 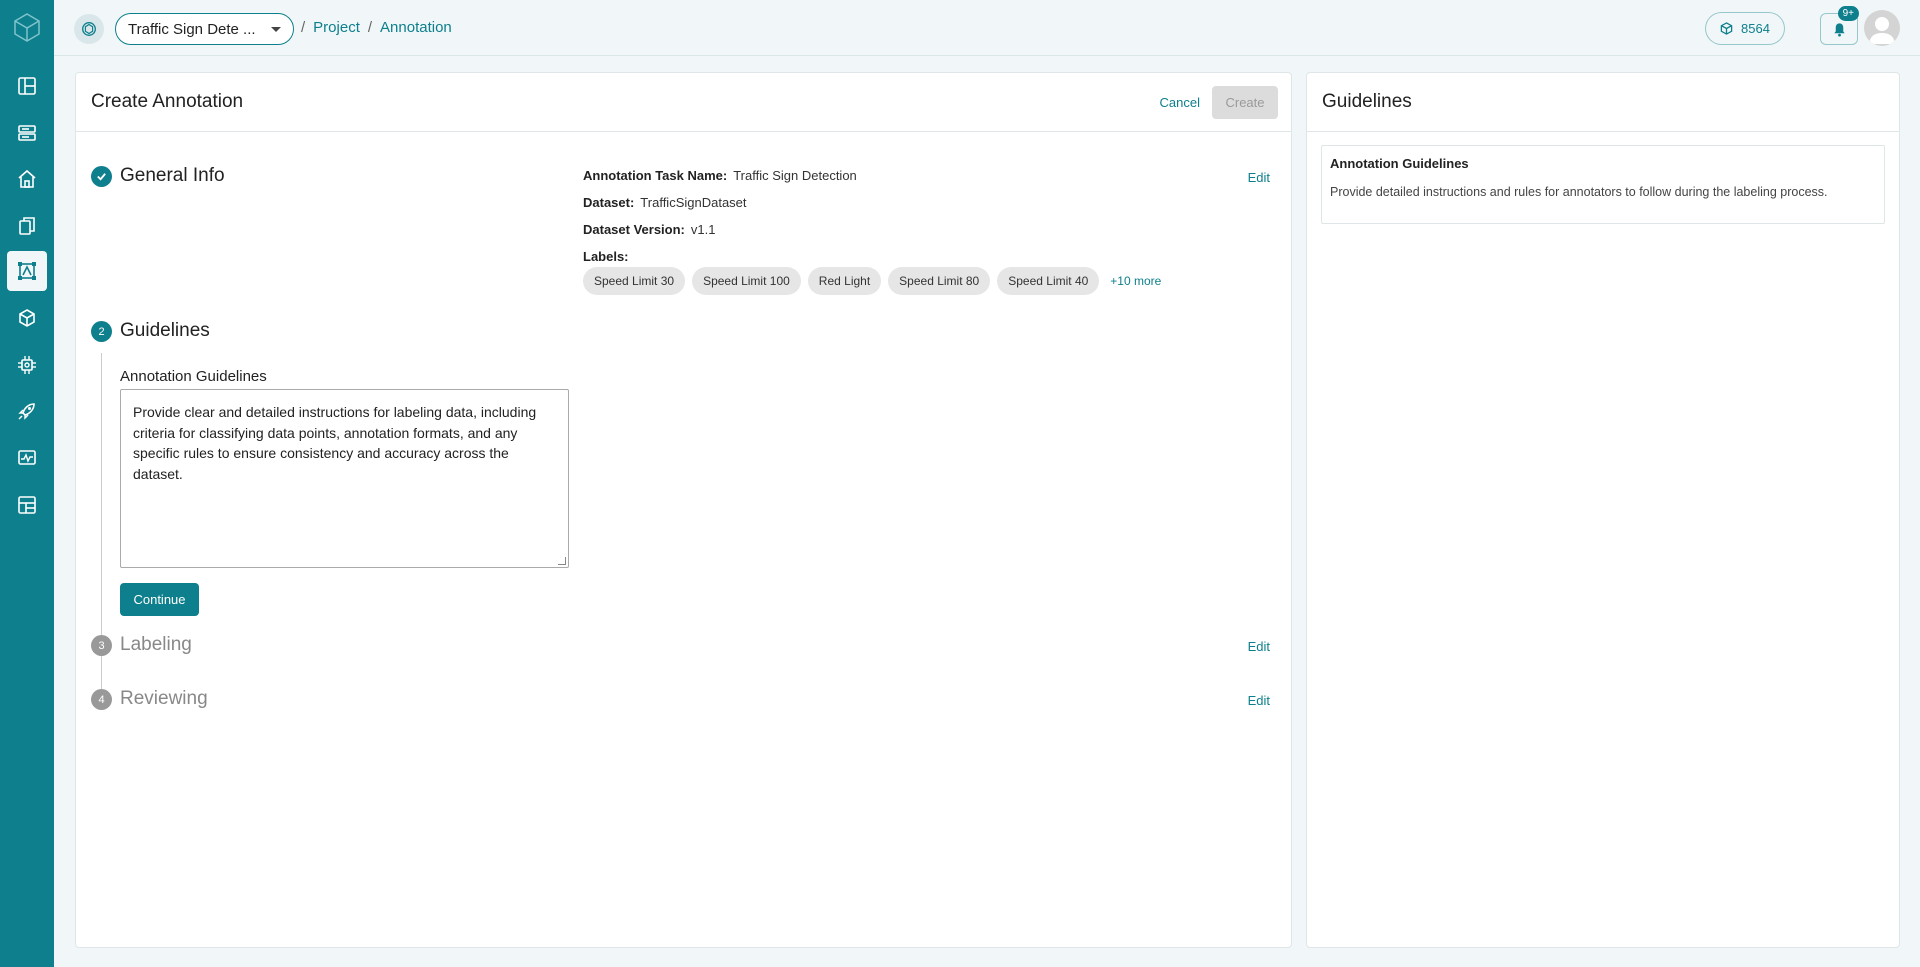 I want to click on chevron-down-icon, so click(x=276, y=29).